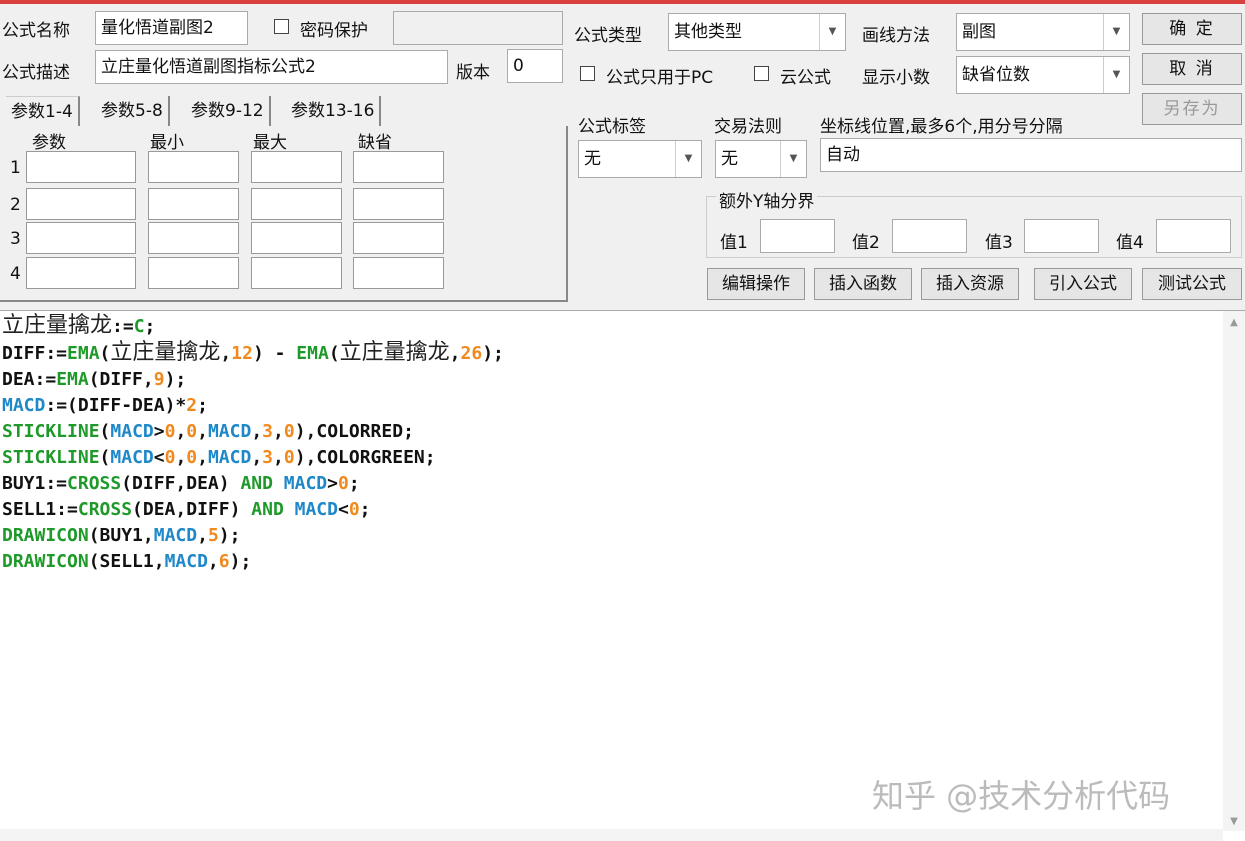 This screenshot has width=1245, height=841. I want to click on import-formula-button: 引入公式, so click(1083, 284).